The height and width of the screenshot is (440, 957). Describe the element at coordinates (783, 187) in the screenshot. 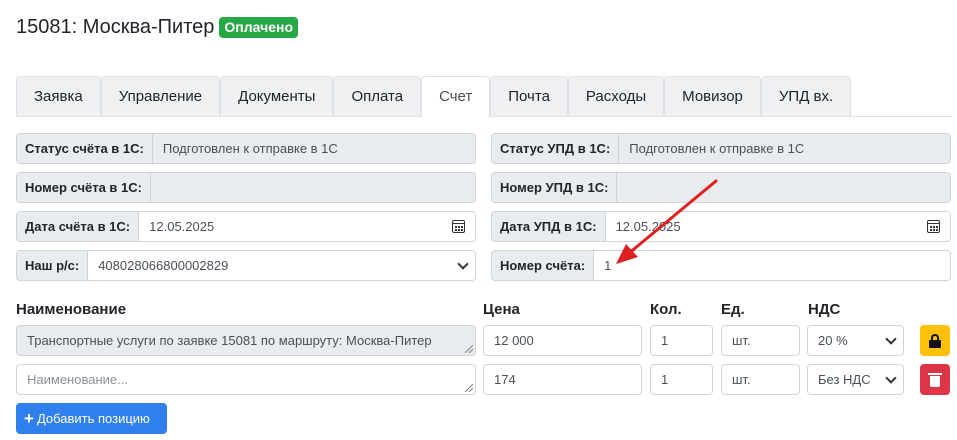

I see `upd-number-field` at that location.